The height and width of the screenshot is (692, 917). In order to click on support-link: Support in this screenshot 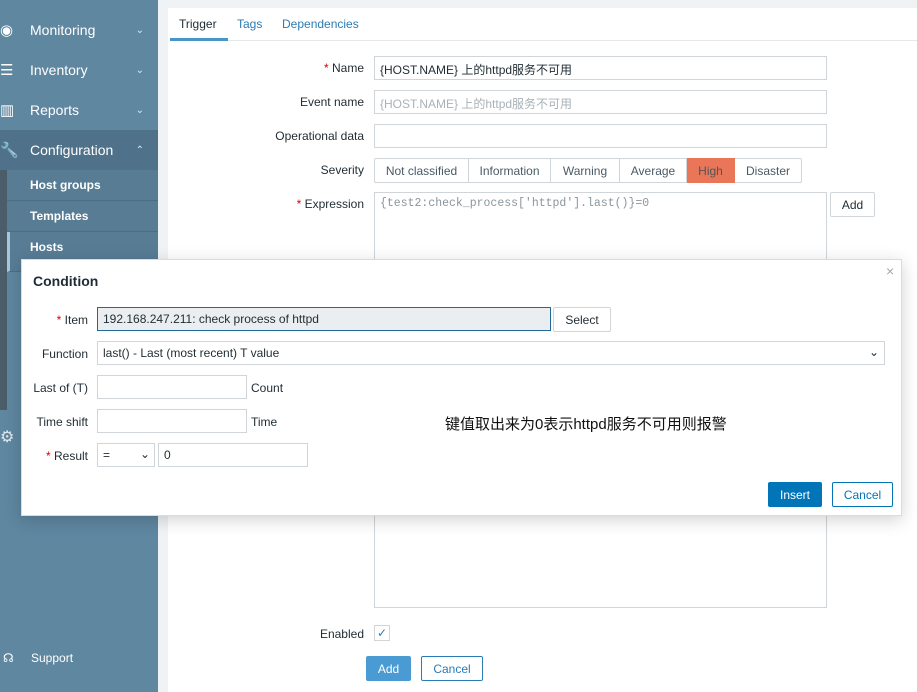, I will do `click(52, 658)`.